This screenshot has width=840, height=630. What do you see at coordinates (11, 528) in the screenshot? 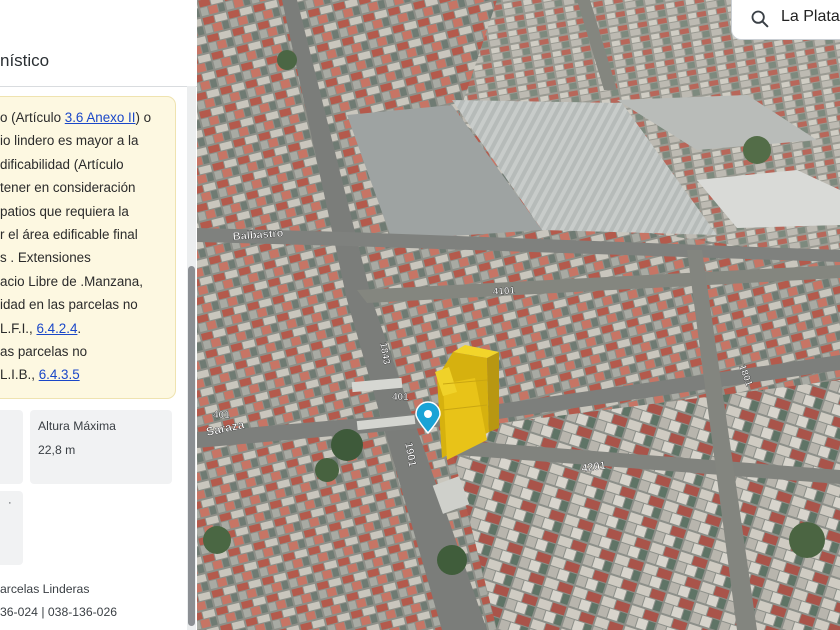
I see `metric-card-left-bottom: ·` at bounding box center [11, 528].